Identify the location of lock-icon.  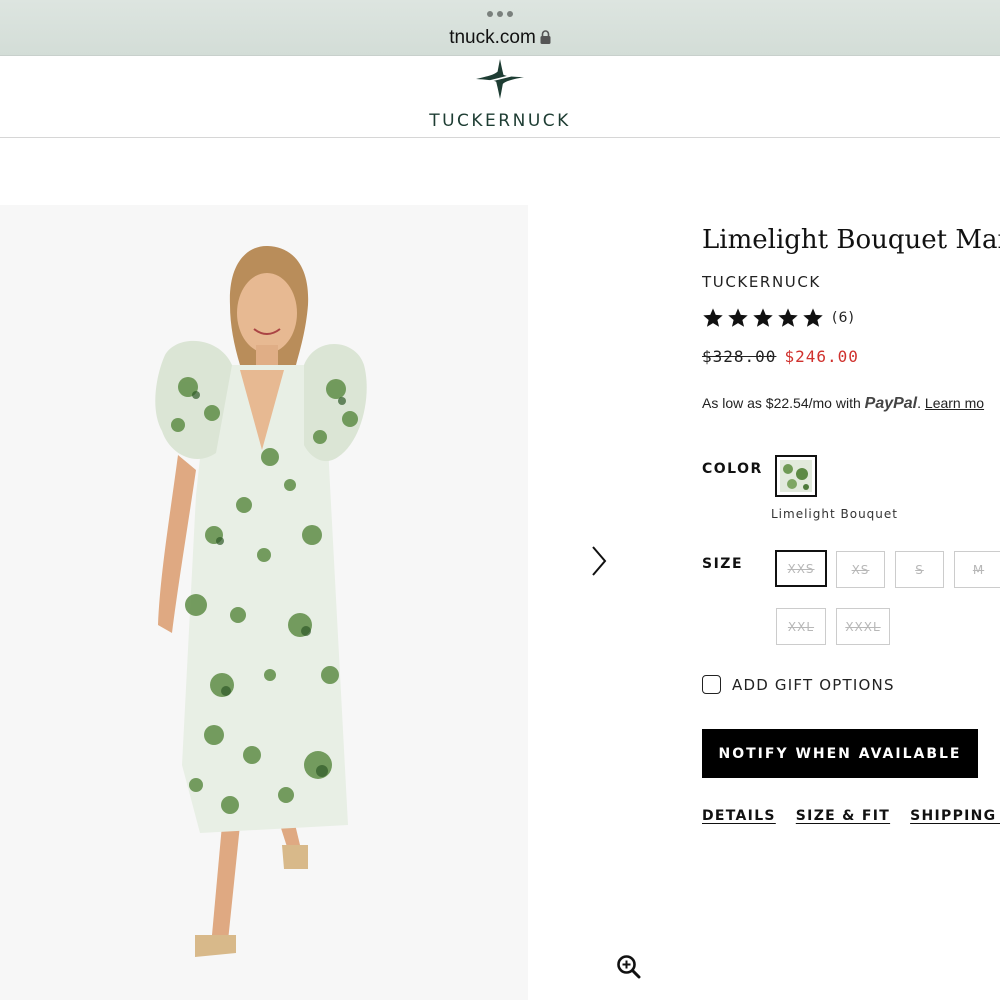
(545, 37).